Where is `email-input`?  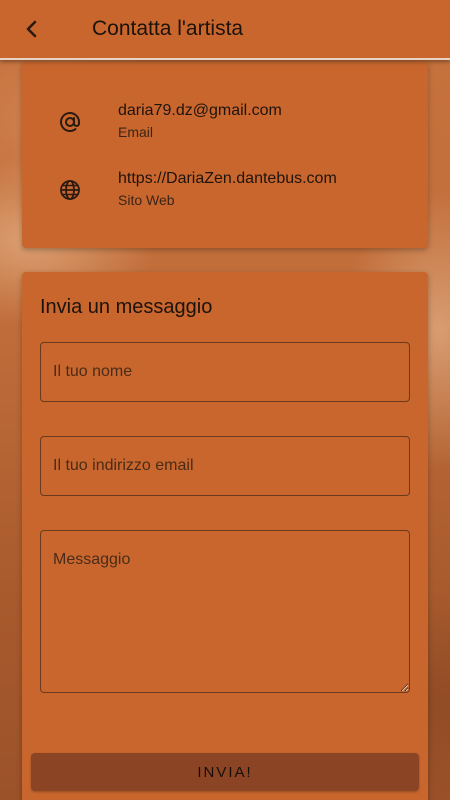 email-input is located at coordinates (225, 466).